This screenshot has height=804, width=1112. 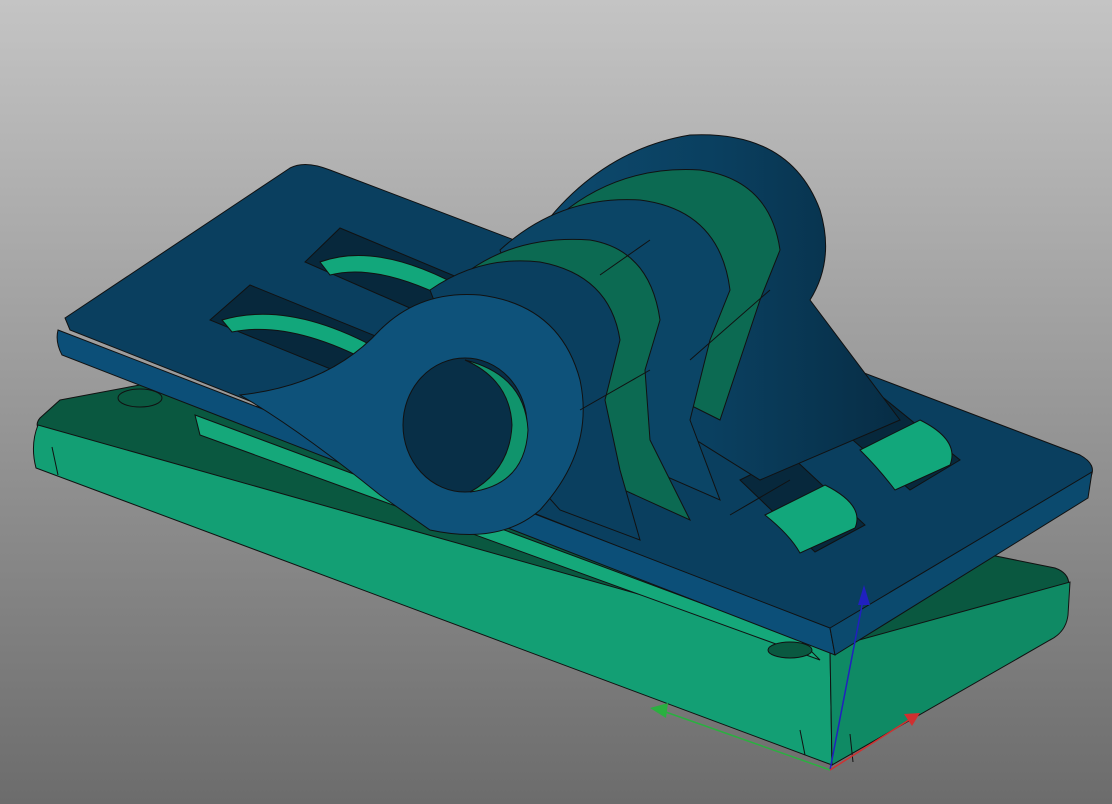 What do you see at coordinates (140, 398) in the screenshot?
I see `spacer-left` at bounding box center [140, 398].